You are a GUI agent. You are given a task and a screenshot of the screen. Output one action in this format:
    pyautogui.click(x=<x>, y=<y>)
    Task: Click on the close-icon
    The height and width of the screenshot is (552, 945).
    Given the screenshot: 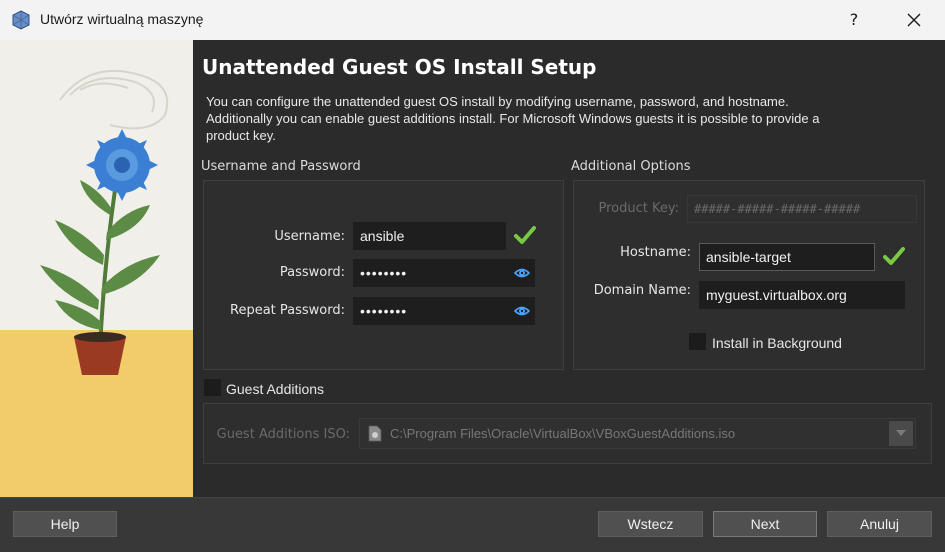 What is the action you would take?
    pyautogui.click(x=914, y=20)
    